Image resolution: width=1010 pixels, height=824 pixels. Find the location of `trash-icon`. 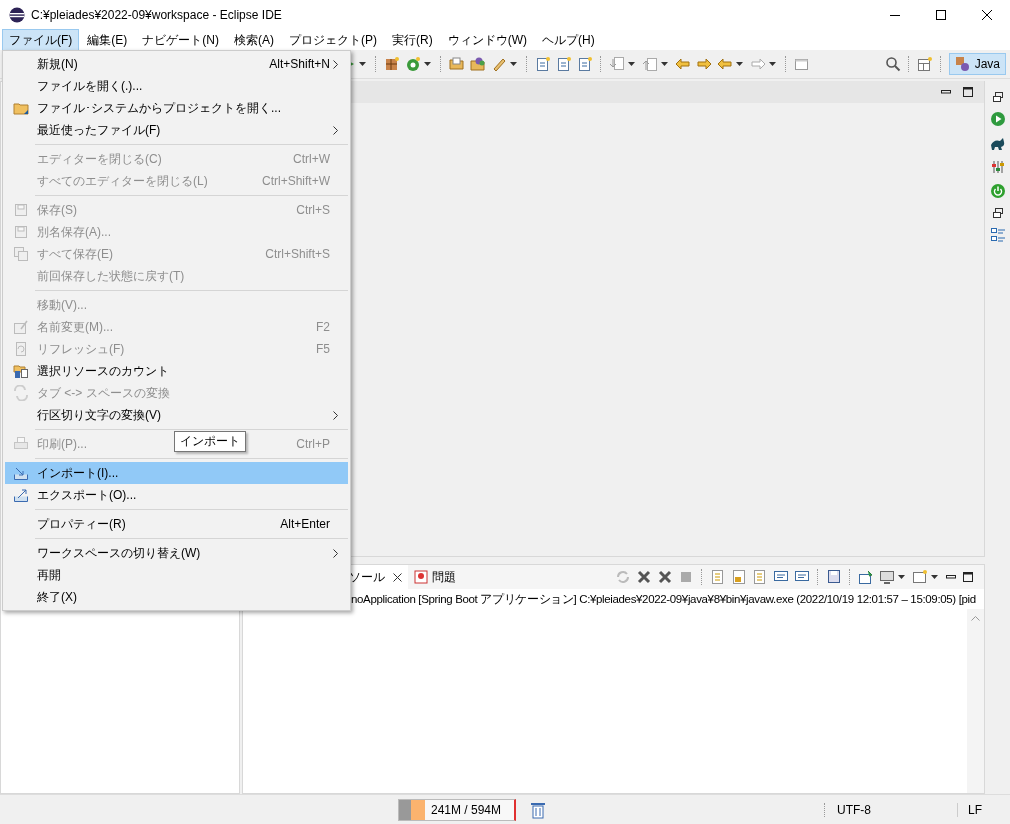

trash-icon is located at coordinates (538, 809).